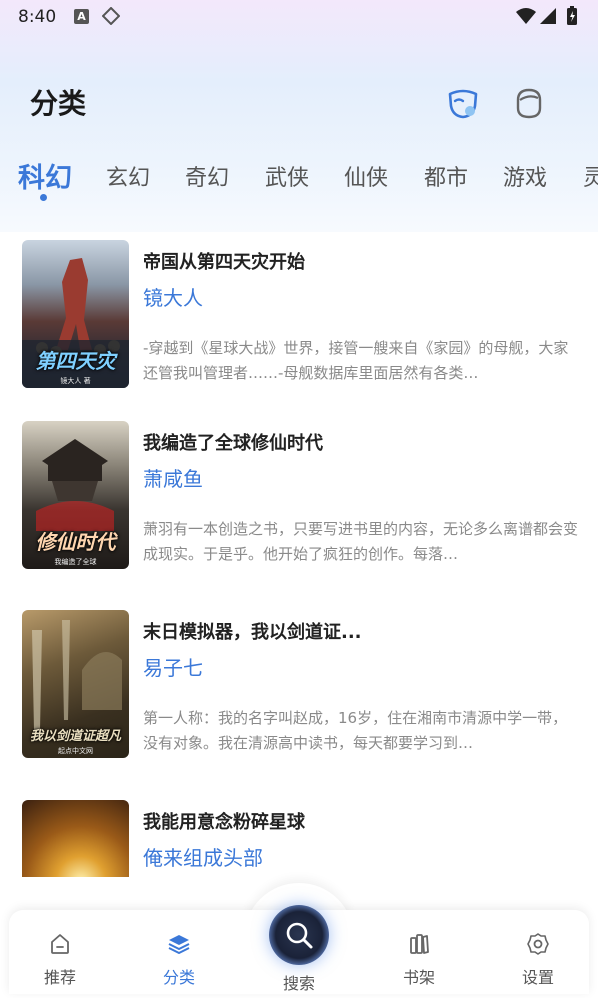 This screenshot has width=598, height=998. What do you see at coordinates (75, 736) in the screenshot?
I see `cover-title: 我以剑道证超凡` at bounding box center [75, 736].